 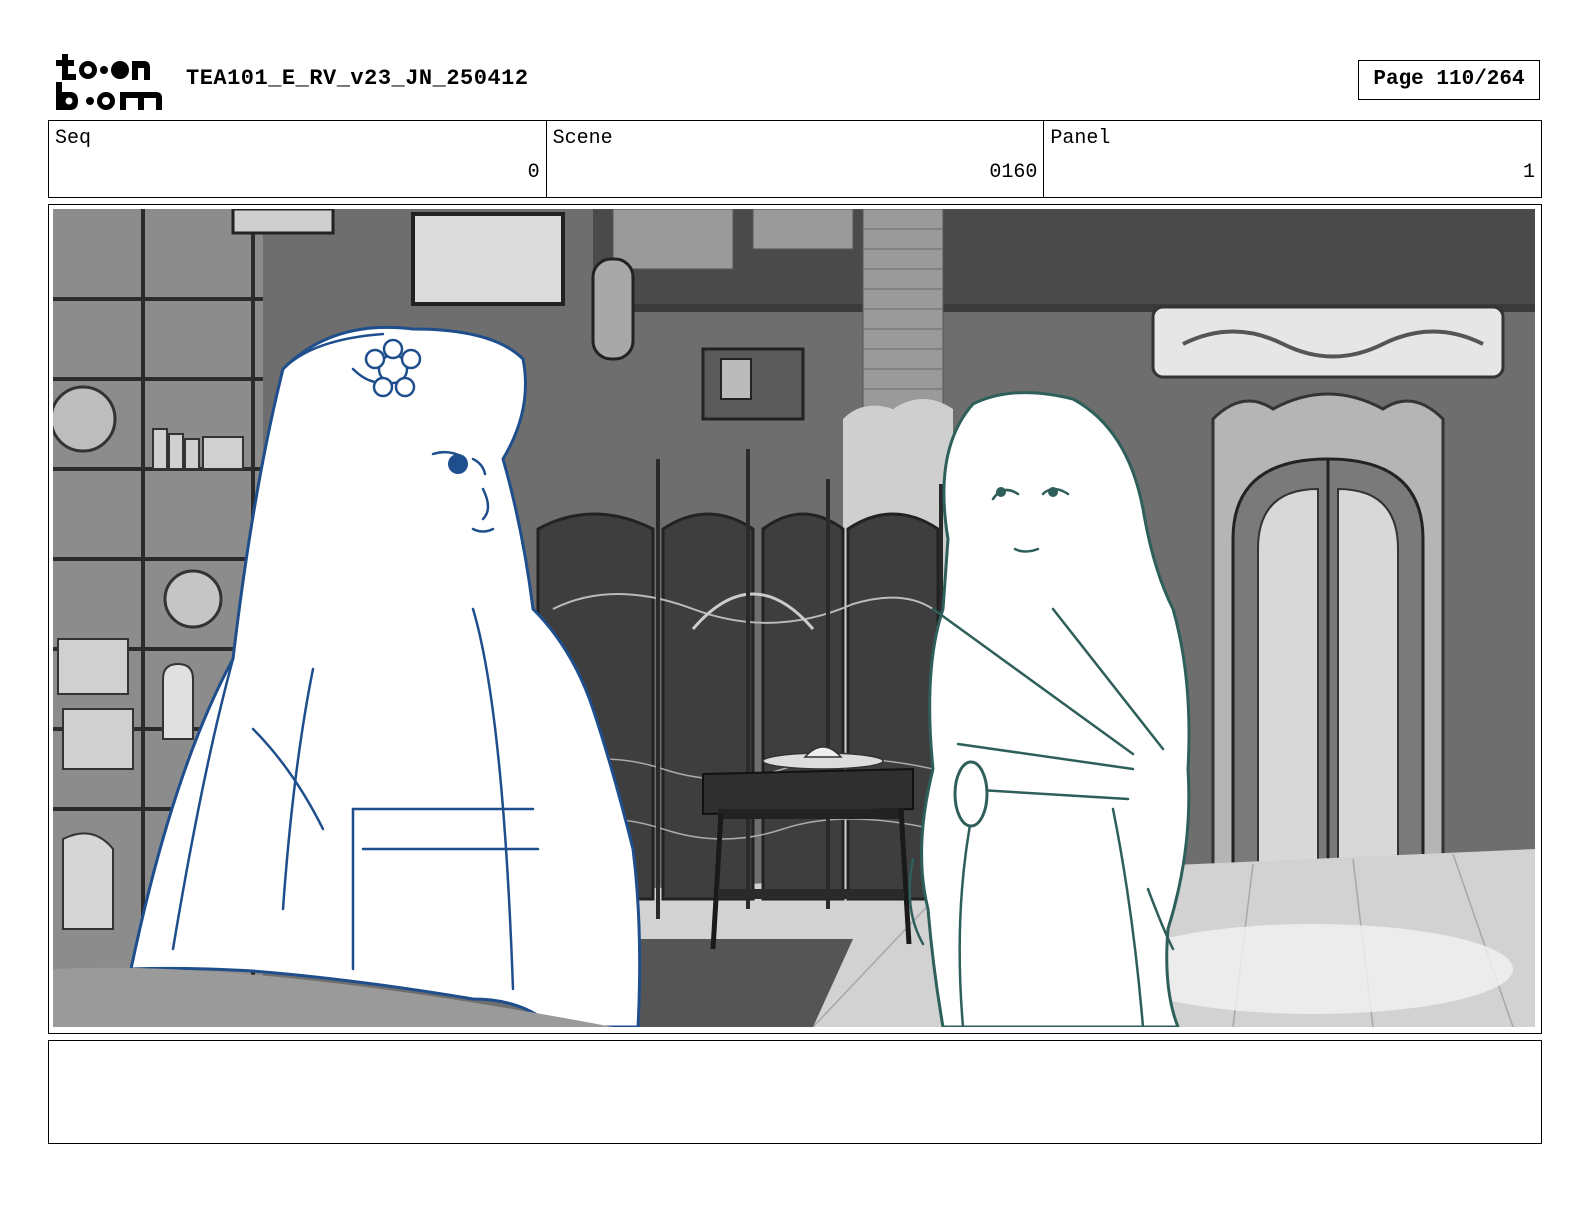 I want to click on seq-value: 0, so click(x=533, y=172).